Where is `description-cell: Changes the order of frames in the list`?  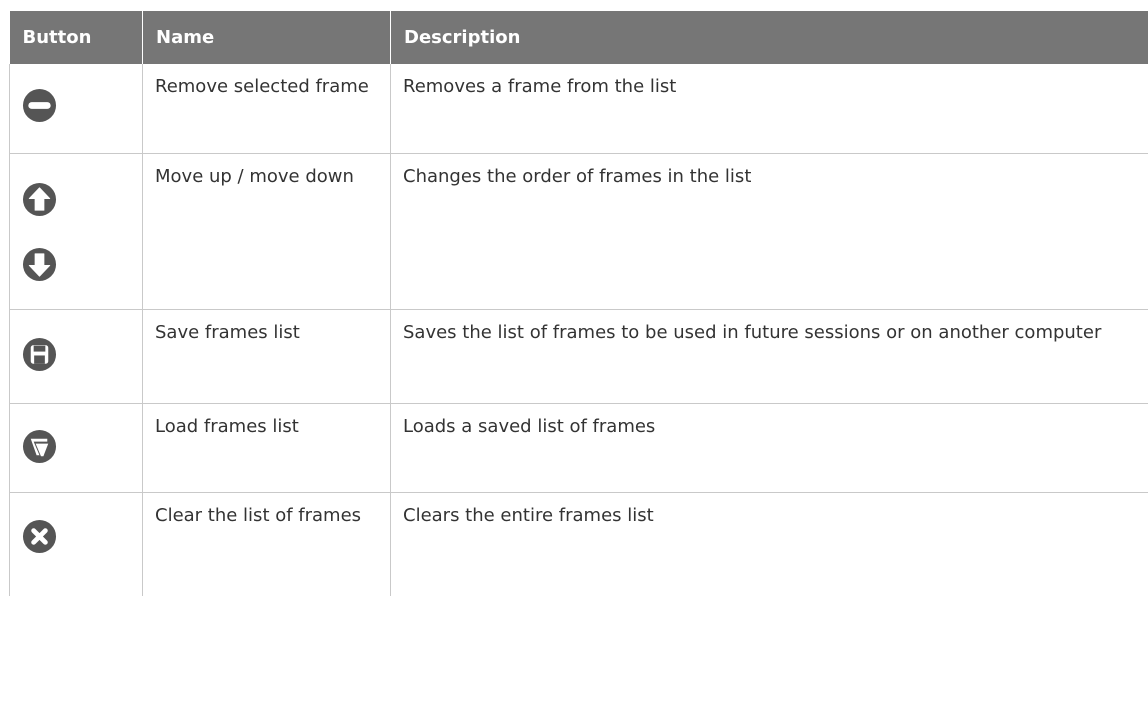
description-cell: Changes the order of frames in the list is located at coordinates (769, 231).